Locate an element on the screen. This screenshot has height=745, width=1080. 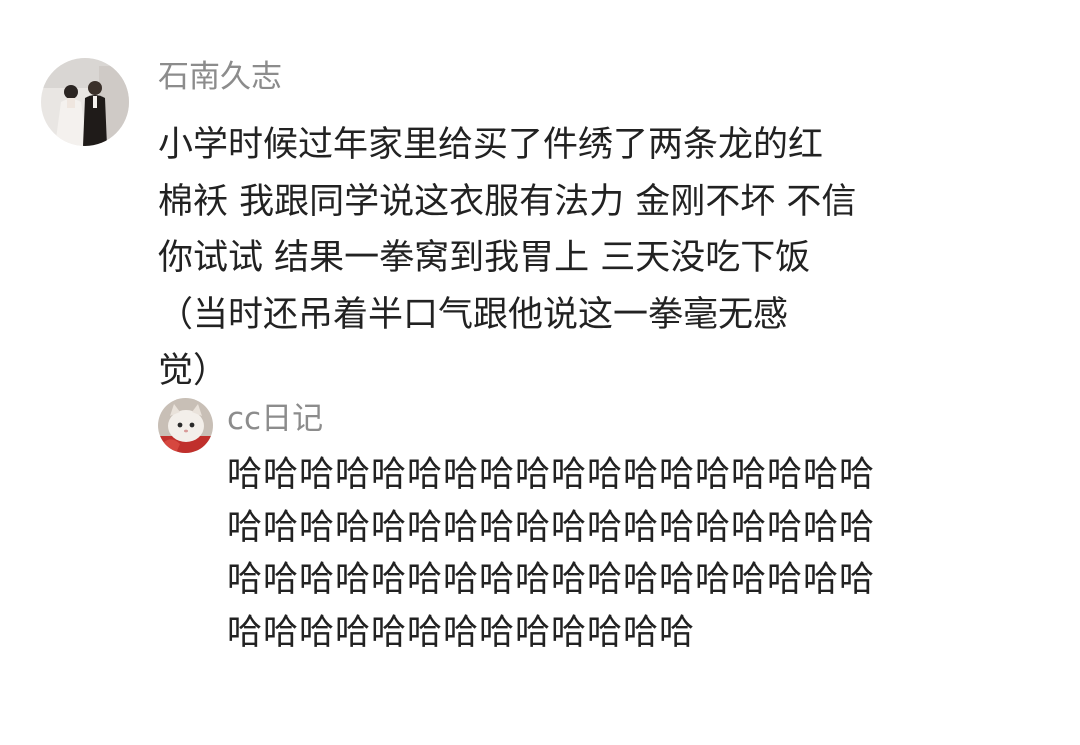
comment-text-line: （当时还吊着半口气跟他说这一拳毫无感 is located at coordinates (473, 314).